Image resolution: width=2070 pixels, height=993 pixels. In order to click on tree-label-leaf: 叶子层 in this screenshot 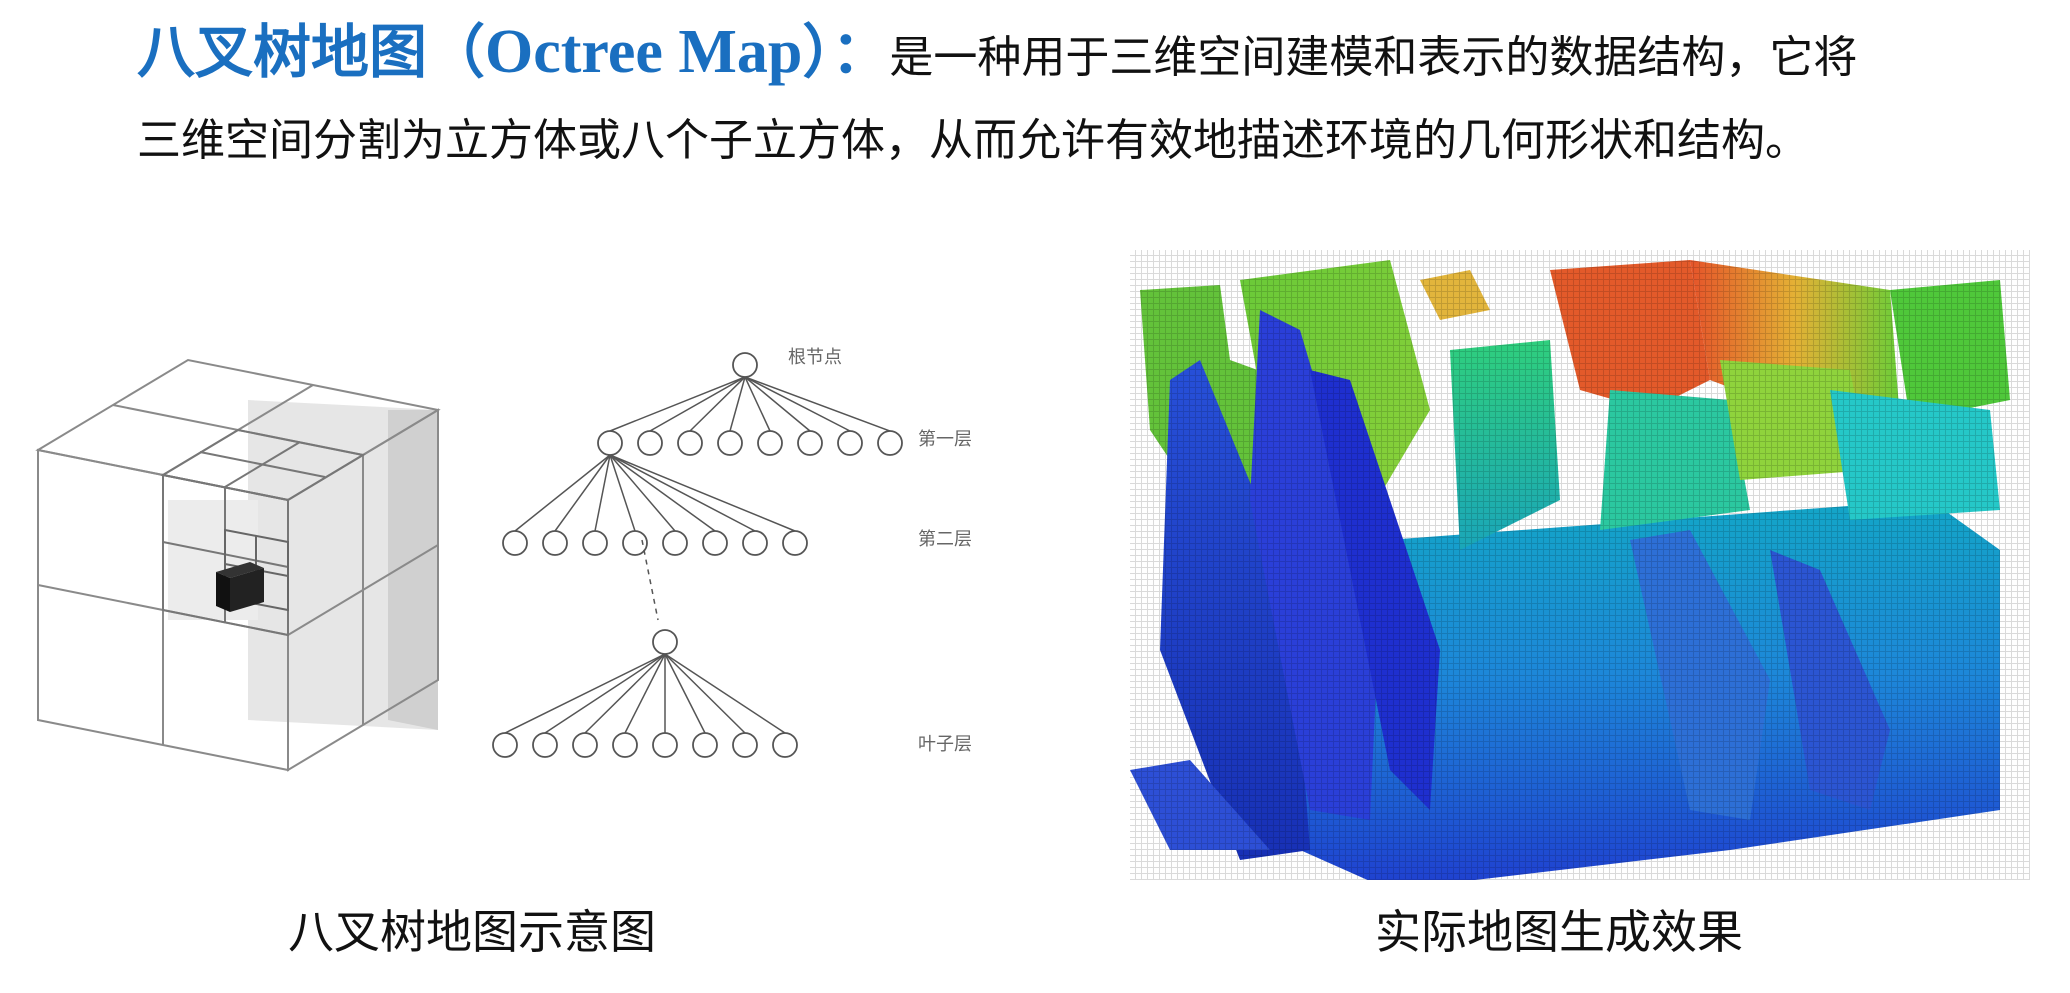, I will do `click(945, 744)`.